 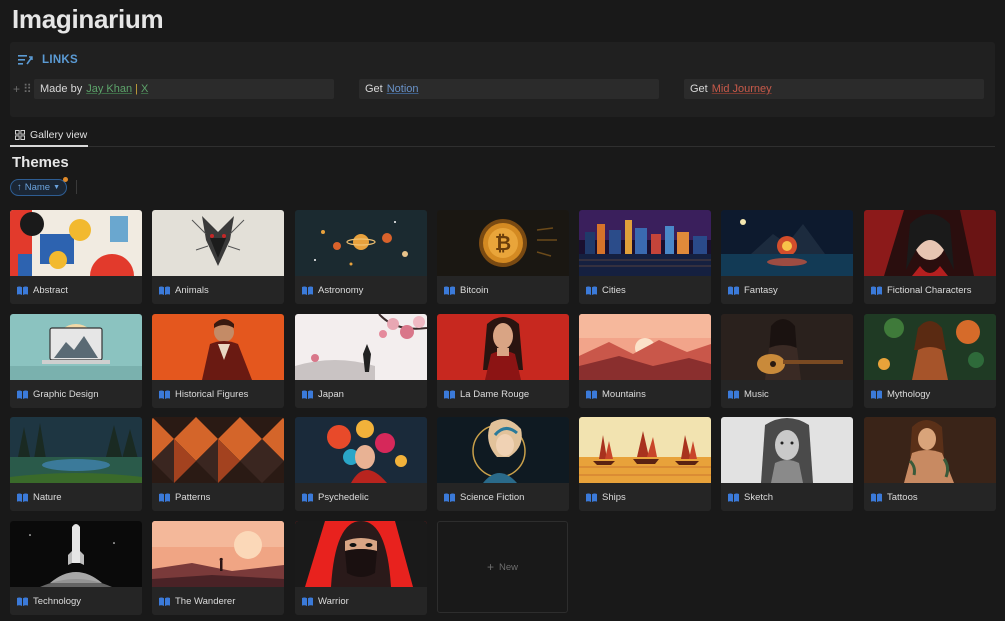 What do you see at coordinates (40, 162) in the screenshot?
I see `section-title: Themes` at bounding box center [40, 162].